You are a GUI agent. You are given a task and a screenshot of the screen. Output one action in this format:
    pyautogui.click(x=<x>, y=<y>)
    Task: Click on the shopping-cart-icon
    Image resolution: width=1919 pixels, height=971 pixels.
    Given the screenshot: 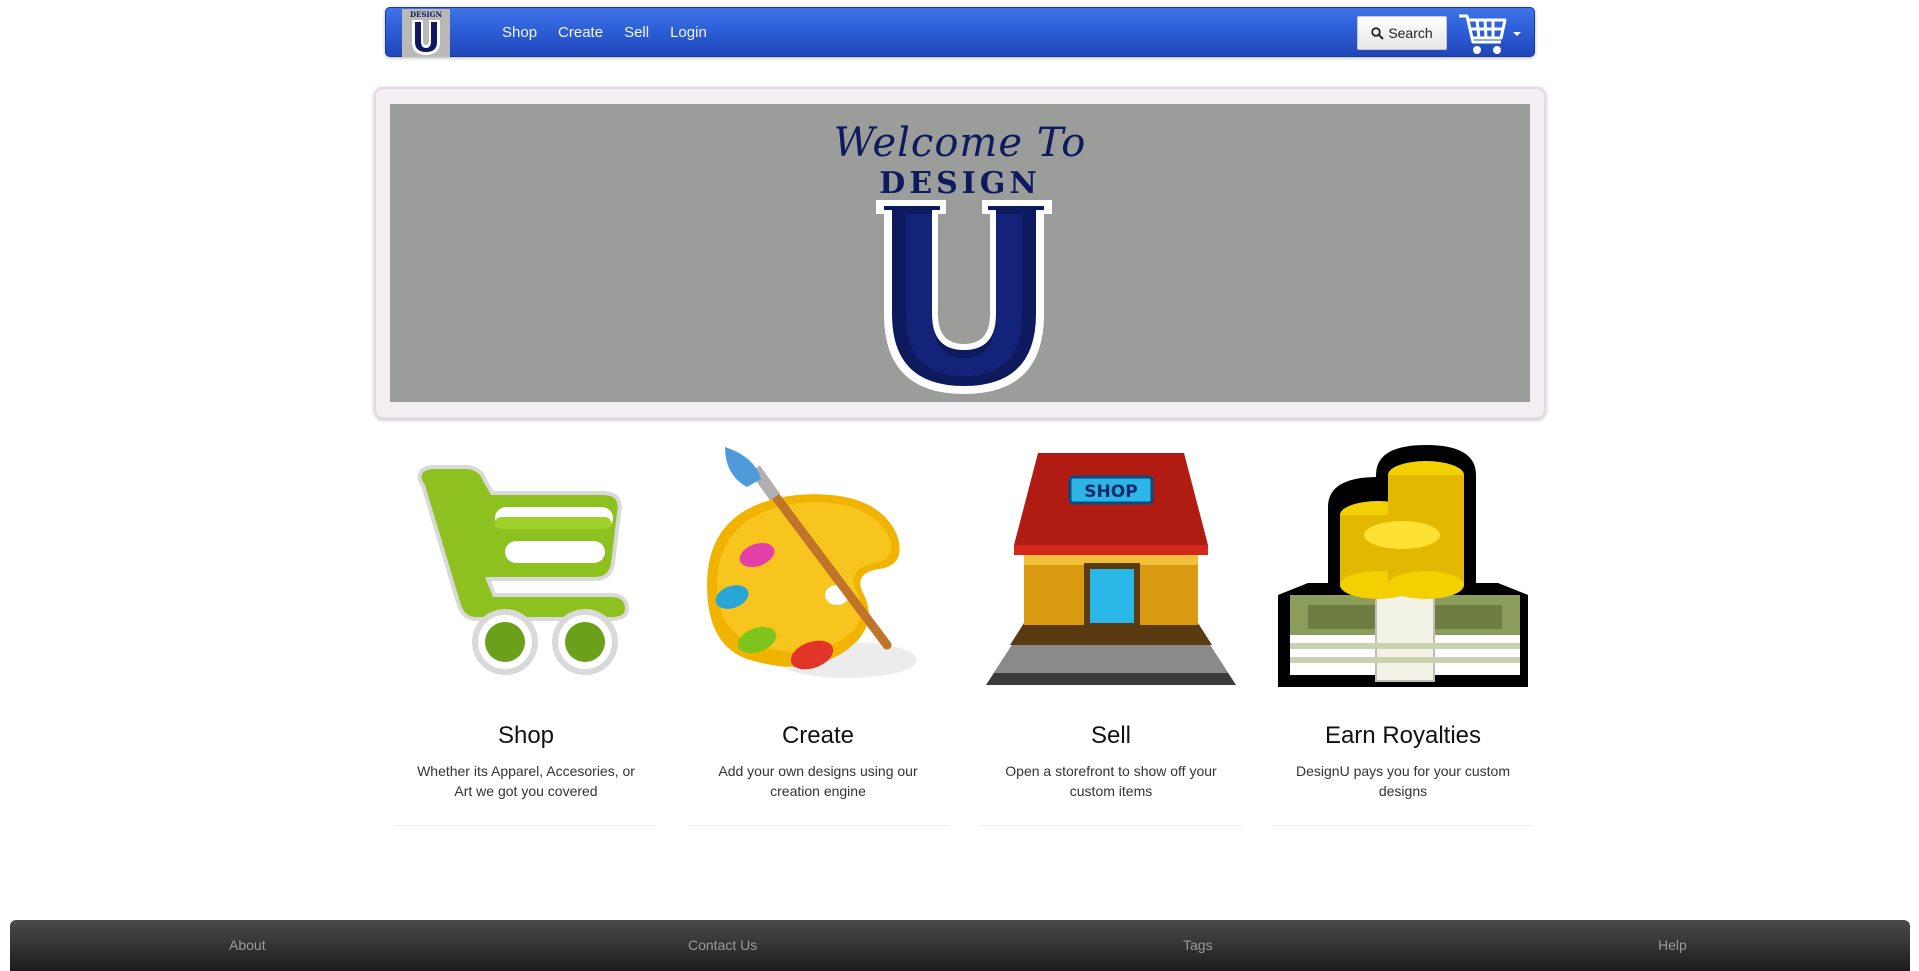 What is the action you would take?
    pyautogui.click(x=1483, y=34)
    